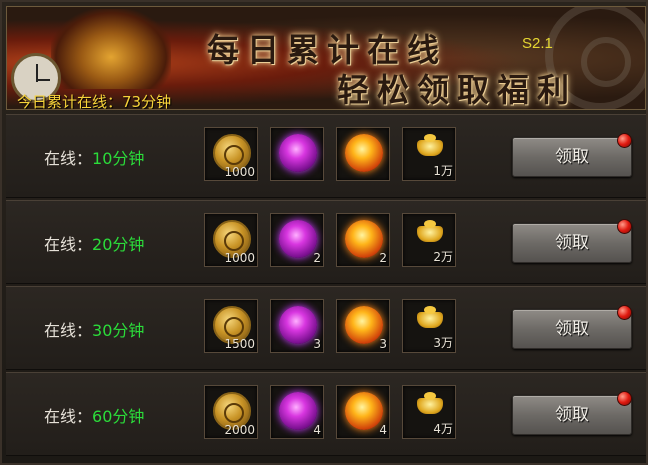 This screenshot has height=465, width=648. What do you see at coordinates (443, 343) in the screenshot?
I see `reward-count: 3万` at bounding box center [443, 343].